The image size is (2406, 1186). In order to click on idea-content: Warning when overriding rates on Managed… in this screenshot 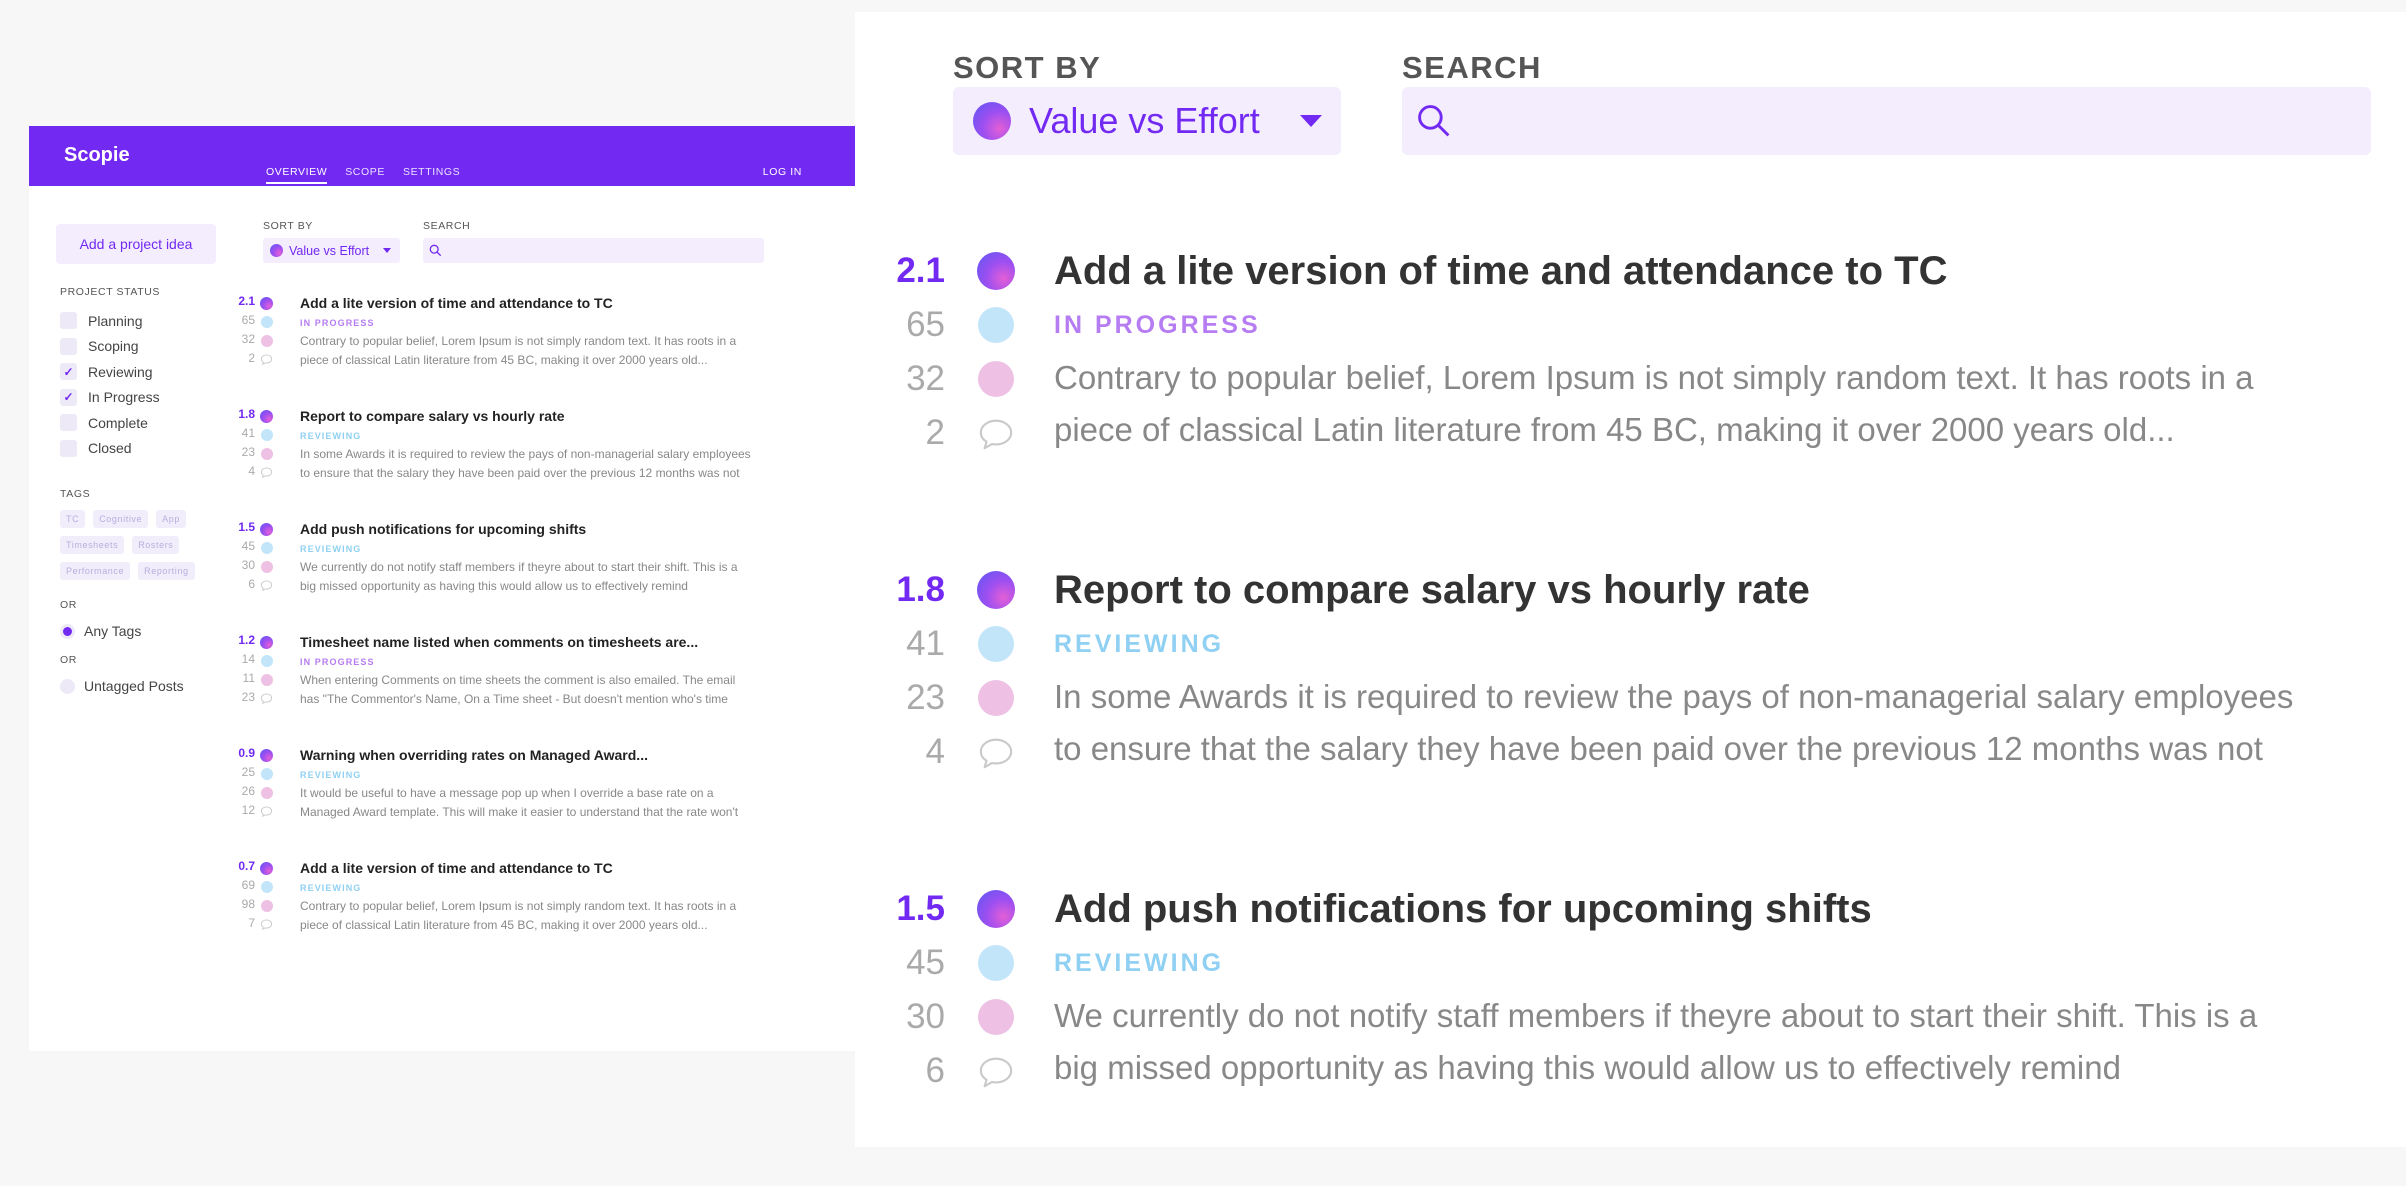, I will do `click(550, 784)`.